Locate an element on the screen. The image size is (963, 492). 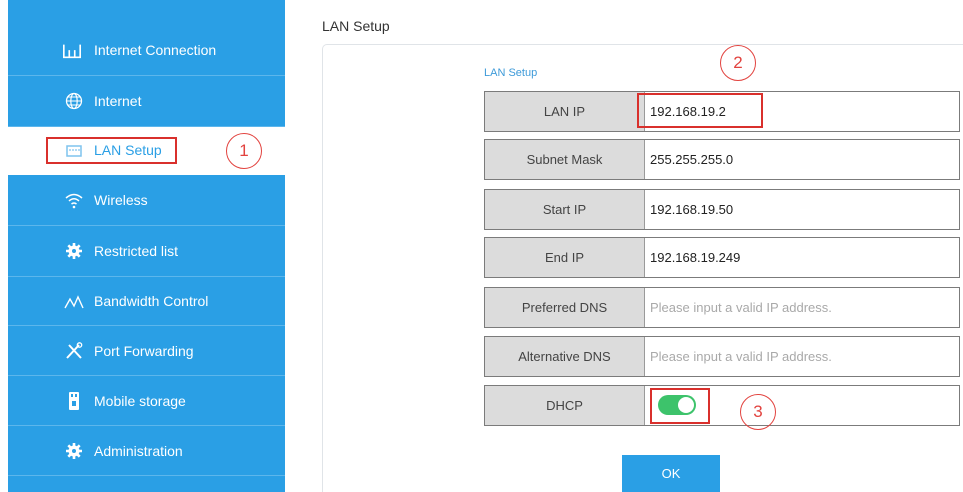
page-title: LAN Setup is located at coordinates (356, 26).